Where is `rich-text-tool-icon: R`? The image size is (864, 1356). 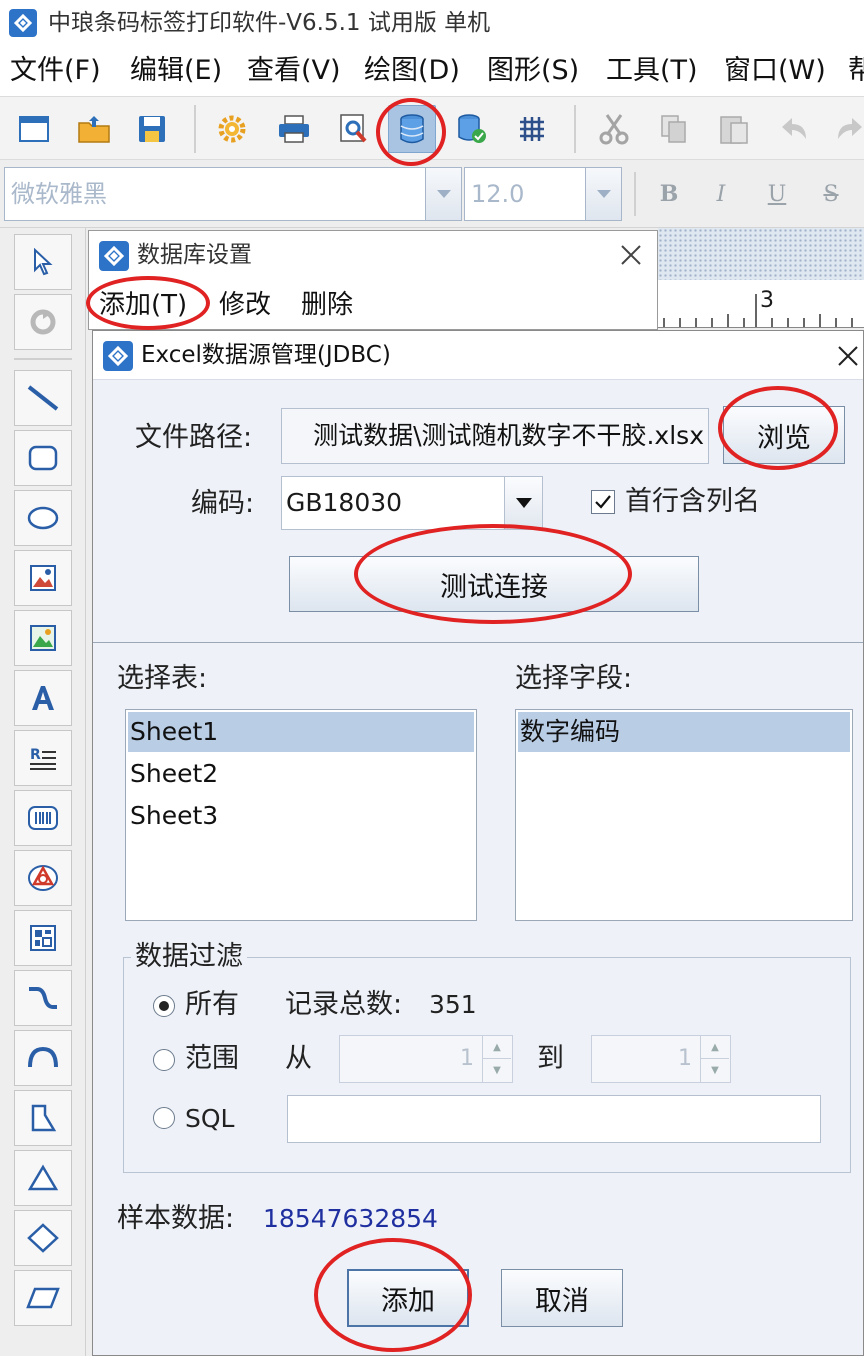 rich-text-tool-icon: R is located at coordinates (43, 758).